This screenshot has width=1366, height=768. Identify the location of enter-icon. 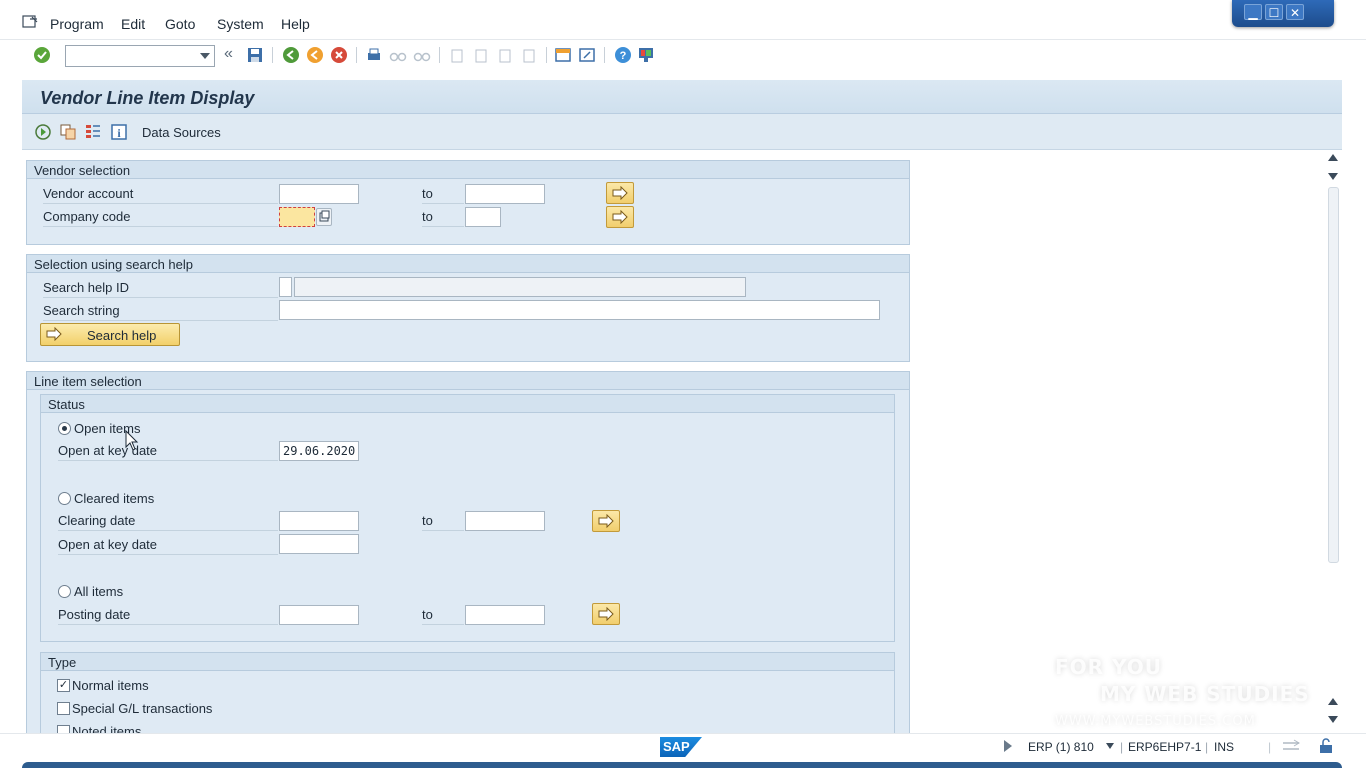
(42, 55).